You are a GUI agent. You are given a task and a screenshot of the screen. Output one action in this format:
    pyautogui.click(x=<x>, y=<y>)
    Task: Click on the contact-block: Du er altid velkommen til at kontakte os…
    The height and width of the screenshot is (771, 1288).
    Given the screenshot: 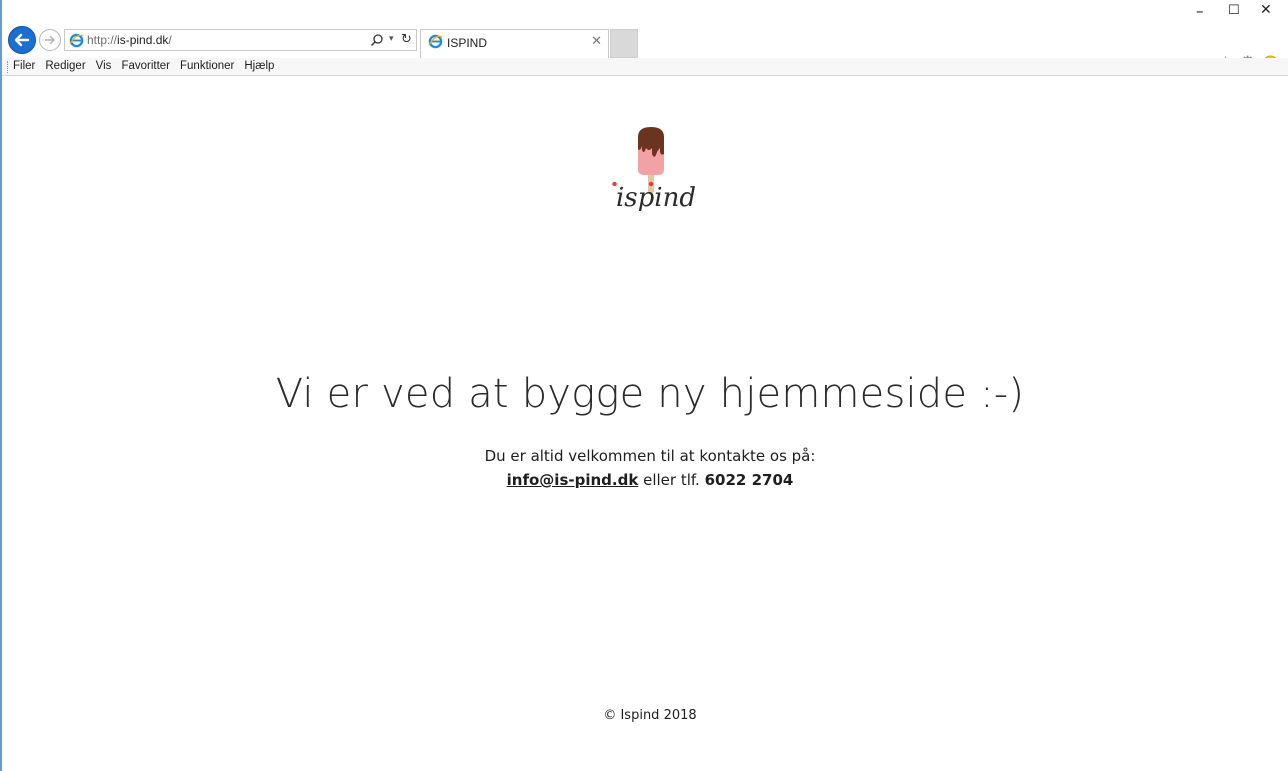 What is the action you would take?
    pyautogui.click(x=645, y=468)
    